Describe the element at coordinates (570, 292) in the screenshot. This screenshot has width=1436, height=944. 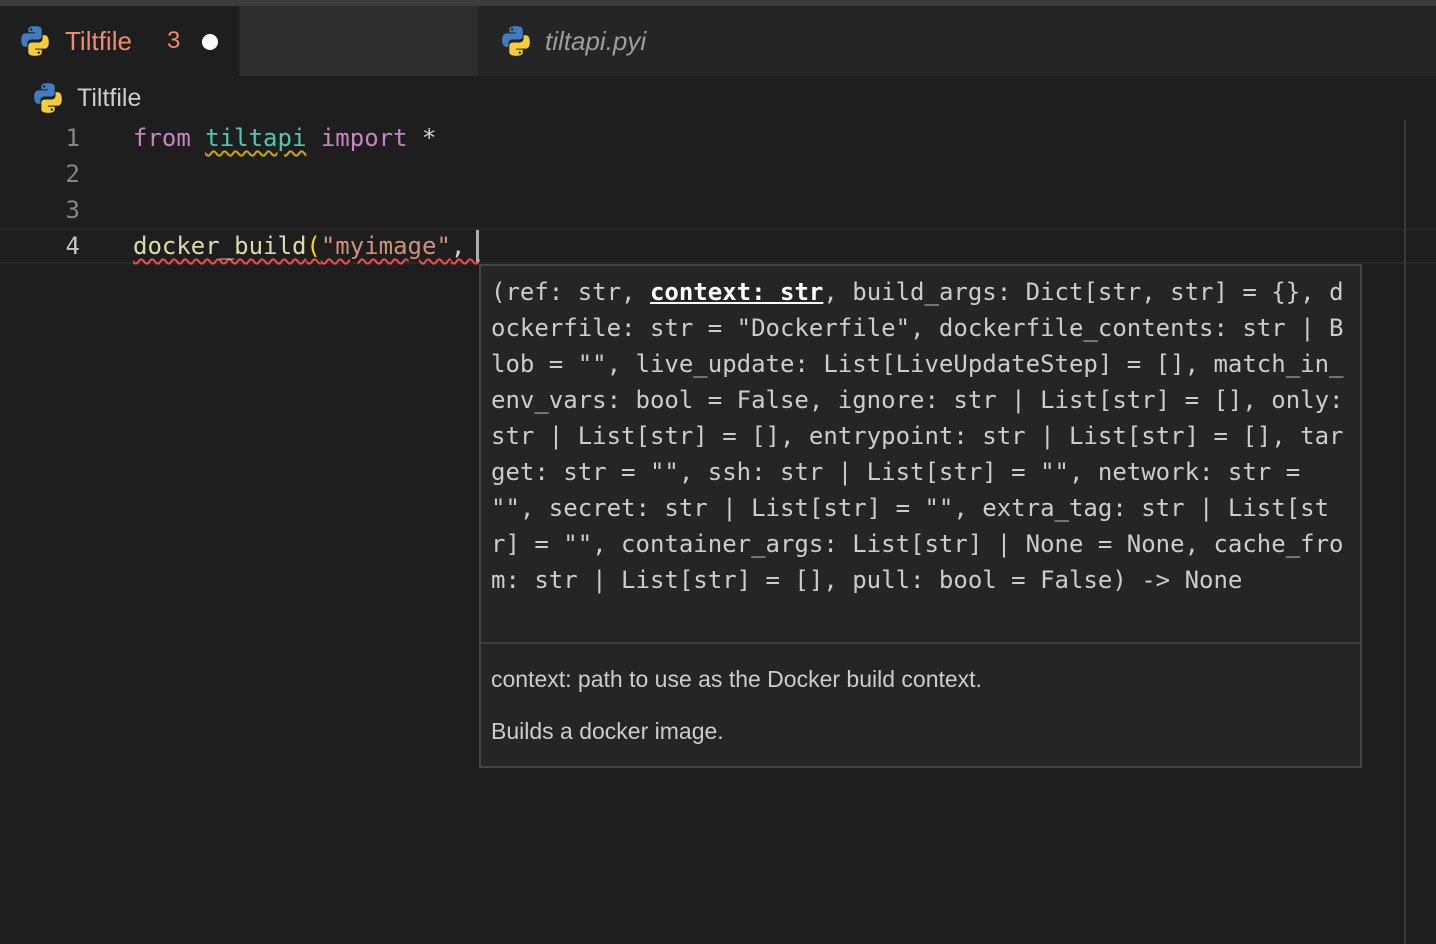
I see `signature-prefix: (ref: str,` at that location.